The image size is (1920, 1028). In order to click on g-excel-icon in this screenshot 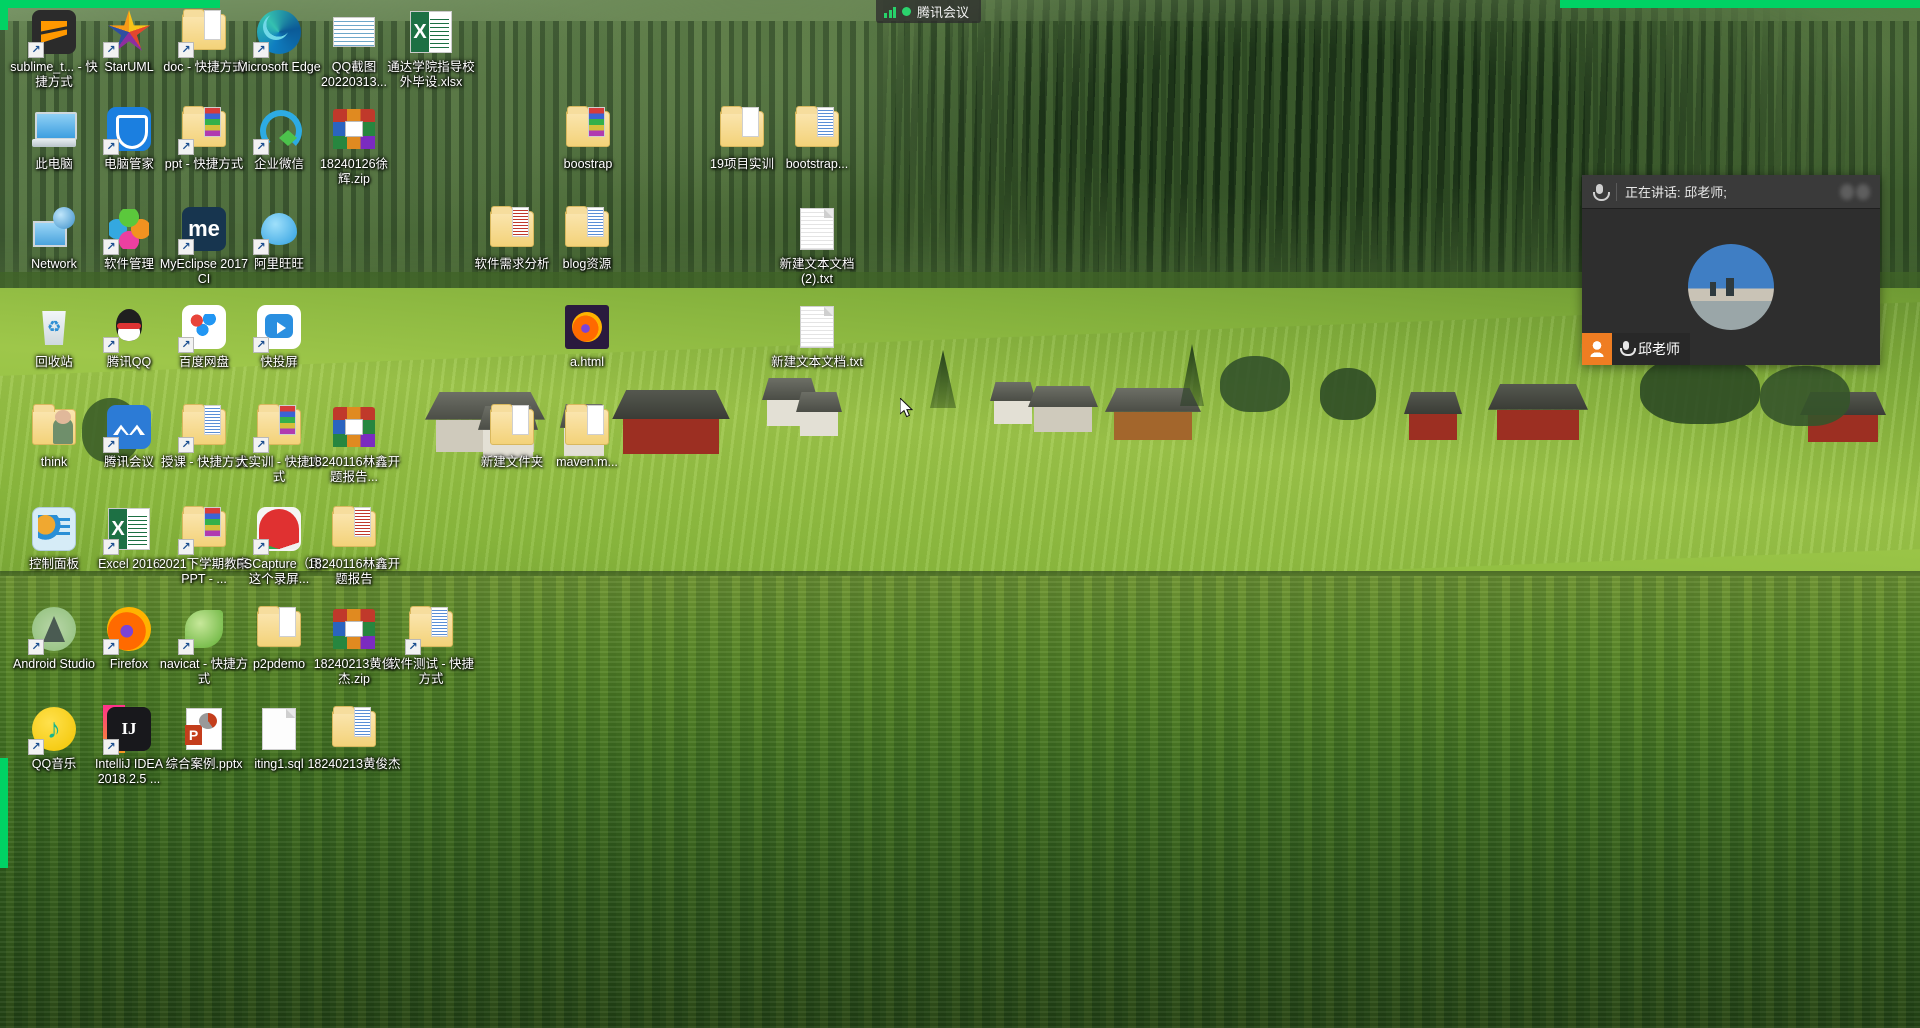, I will do `click(128, 530)`.